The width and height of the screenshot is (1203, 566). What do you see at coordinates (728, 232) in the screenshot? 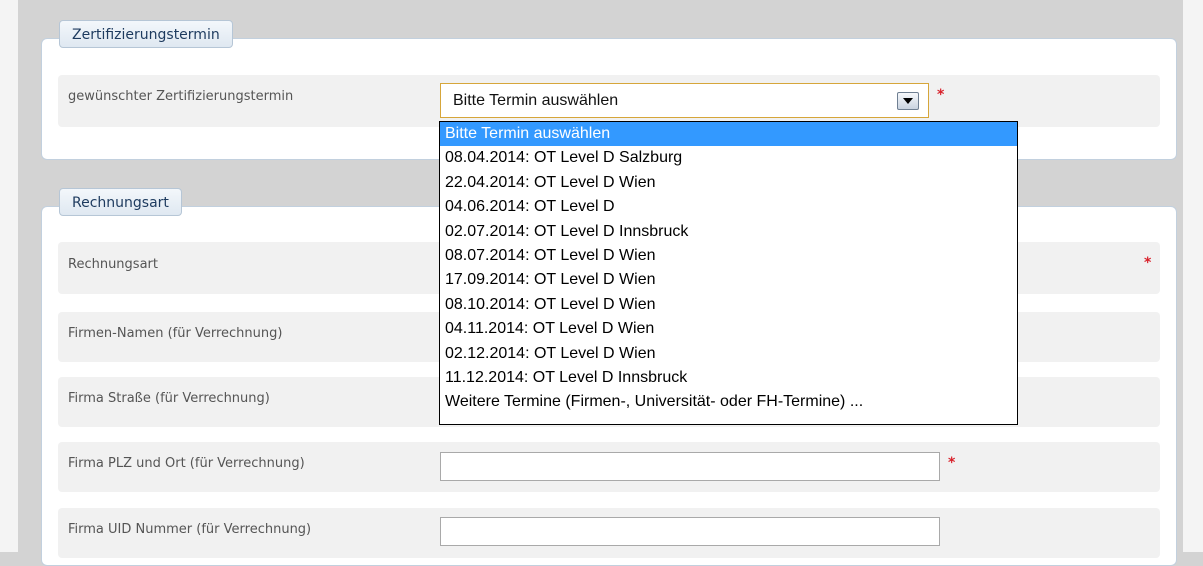
I see `dropdown-option: 02.07.2014: OT Level D Innsbruck` at bounding box center [728, 232].